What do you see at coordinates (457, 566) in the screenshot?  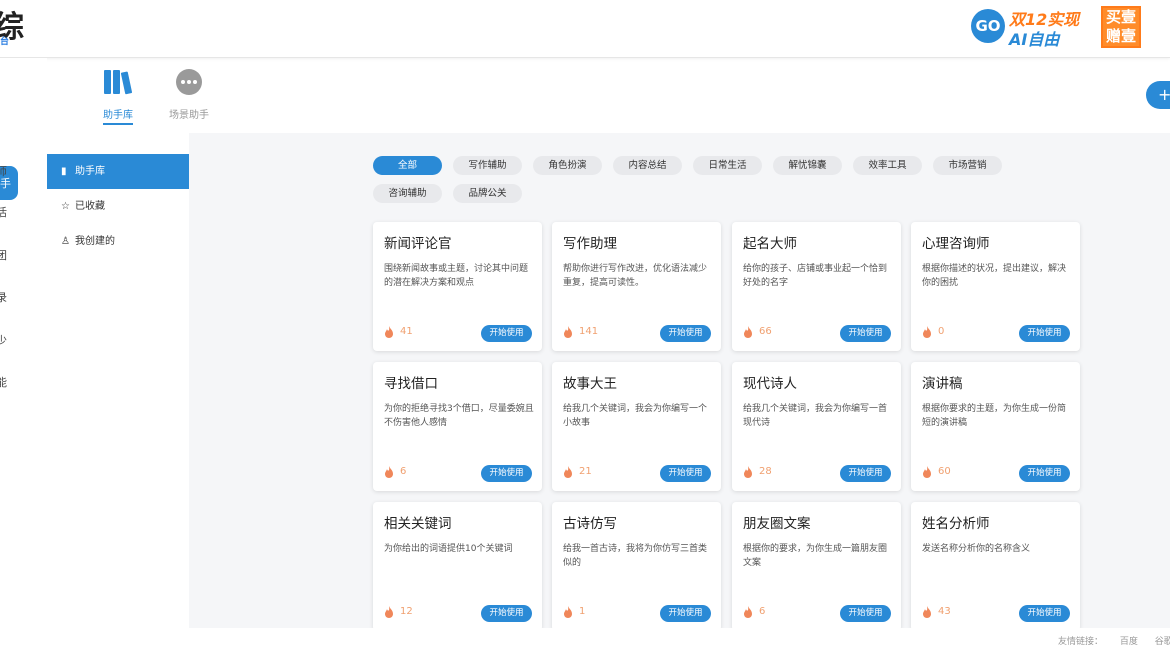 I see `assistant-card: 相关关键词 为你给出的词语提供10个关键词 12 开始使用` at bounding box center [457, 566].